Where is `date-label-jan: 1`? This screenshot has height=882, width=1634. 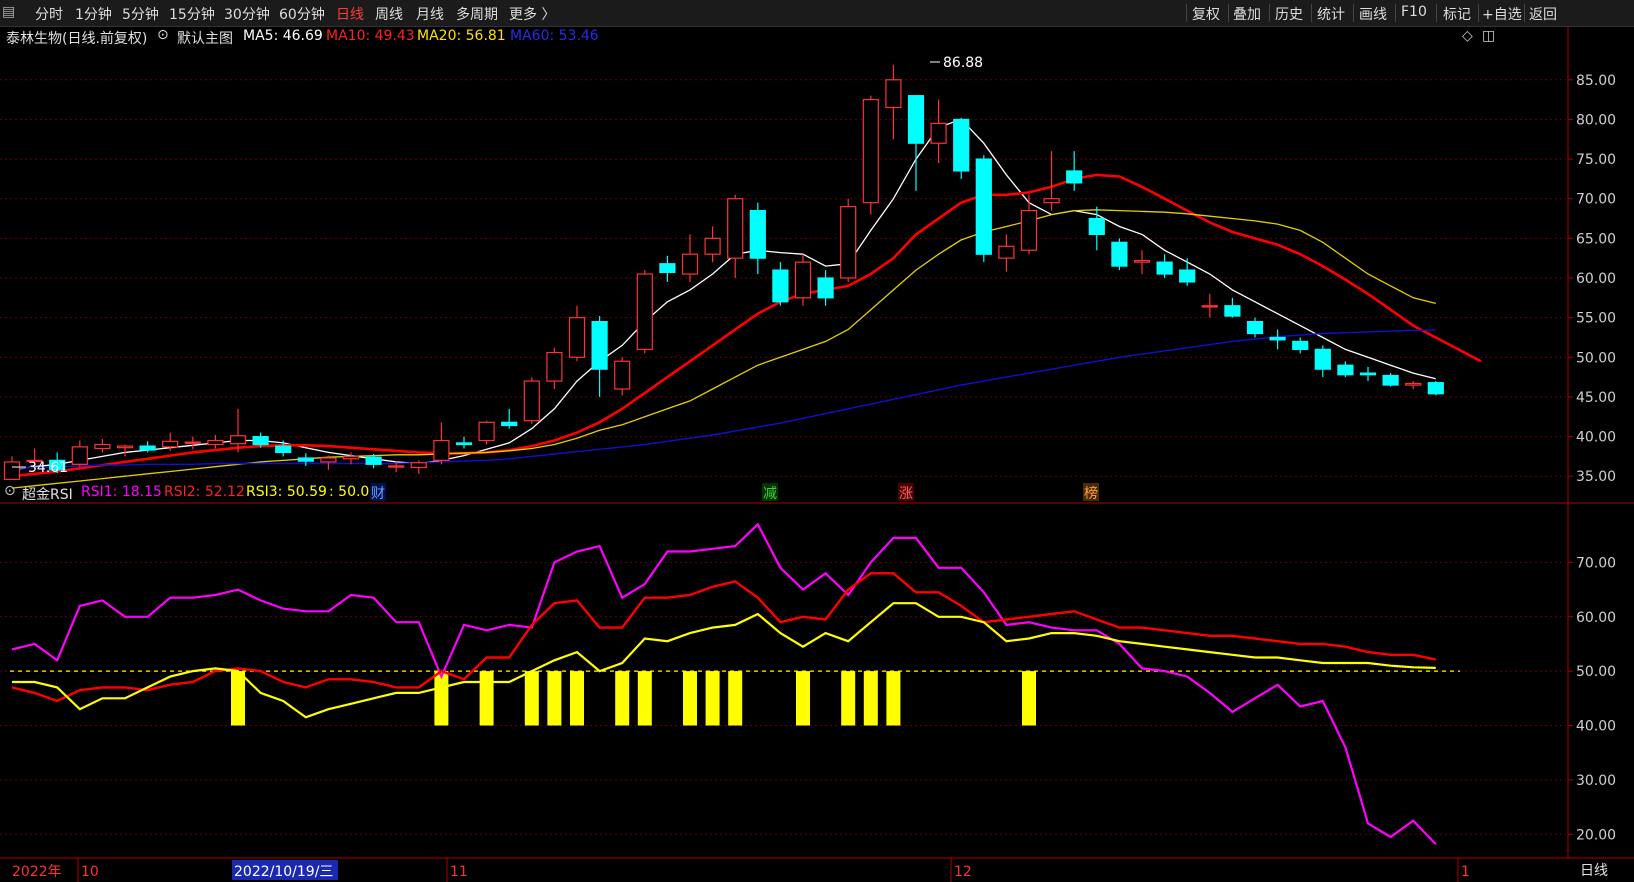
date-label-jan: 1 is located at coordinates (1465, 872).